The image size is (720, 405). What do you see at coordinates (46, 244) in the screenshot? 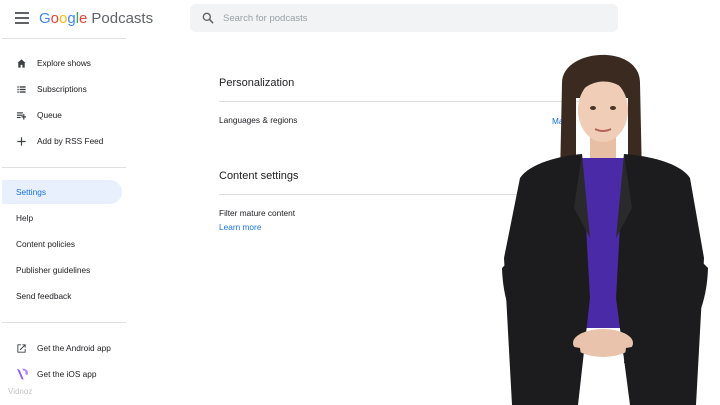
I see `sidebar-item-label: Content policies` at bounding box center [46, 244].